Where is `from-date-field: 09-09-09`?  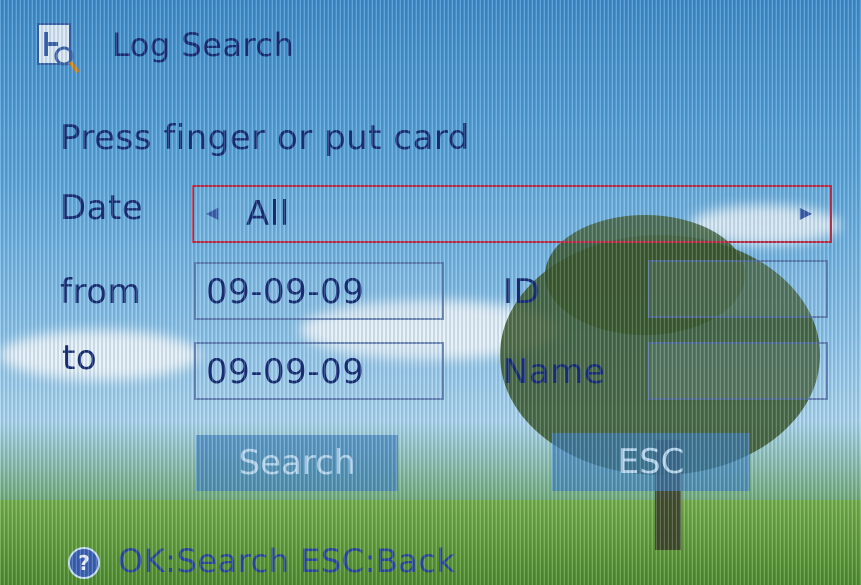 from-date-field: 09-09-09 is located at coordinates (319, 291).